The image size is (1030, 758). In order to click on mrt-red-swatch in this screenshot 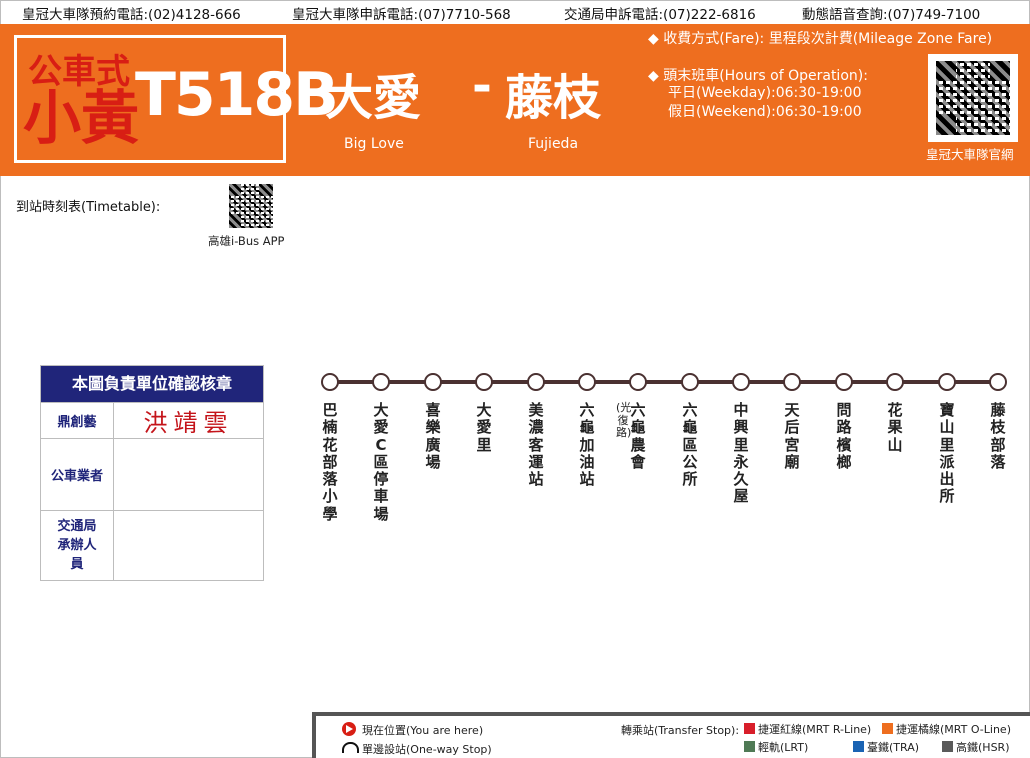, I will do `click(749, 728)`.